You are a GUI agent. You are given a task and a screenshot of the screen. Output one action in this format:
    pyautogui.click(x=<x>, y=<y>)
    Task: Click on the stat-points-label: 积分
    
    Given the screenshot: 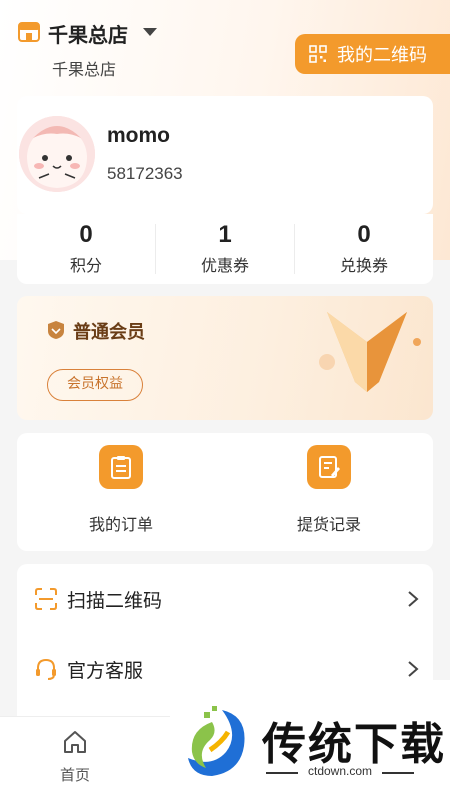 What is the action you would take?
    pyautogui.click(x=85, y=265)
    